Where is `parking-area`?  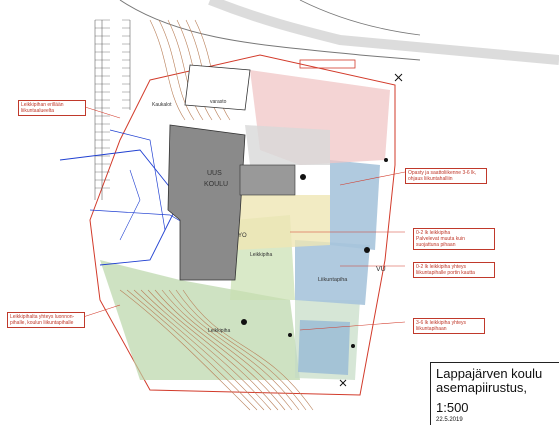 parking-area is located at coordinates (112, 110).